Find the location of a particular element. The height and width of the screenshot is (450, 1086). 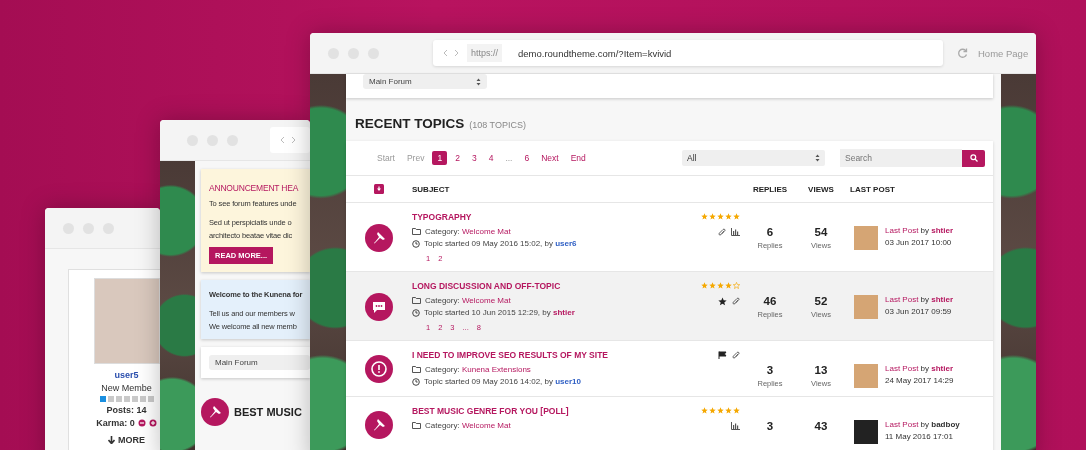

plus-circle-icon is located at coordinates (152, 423).